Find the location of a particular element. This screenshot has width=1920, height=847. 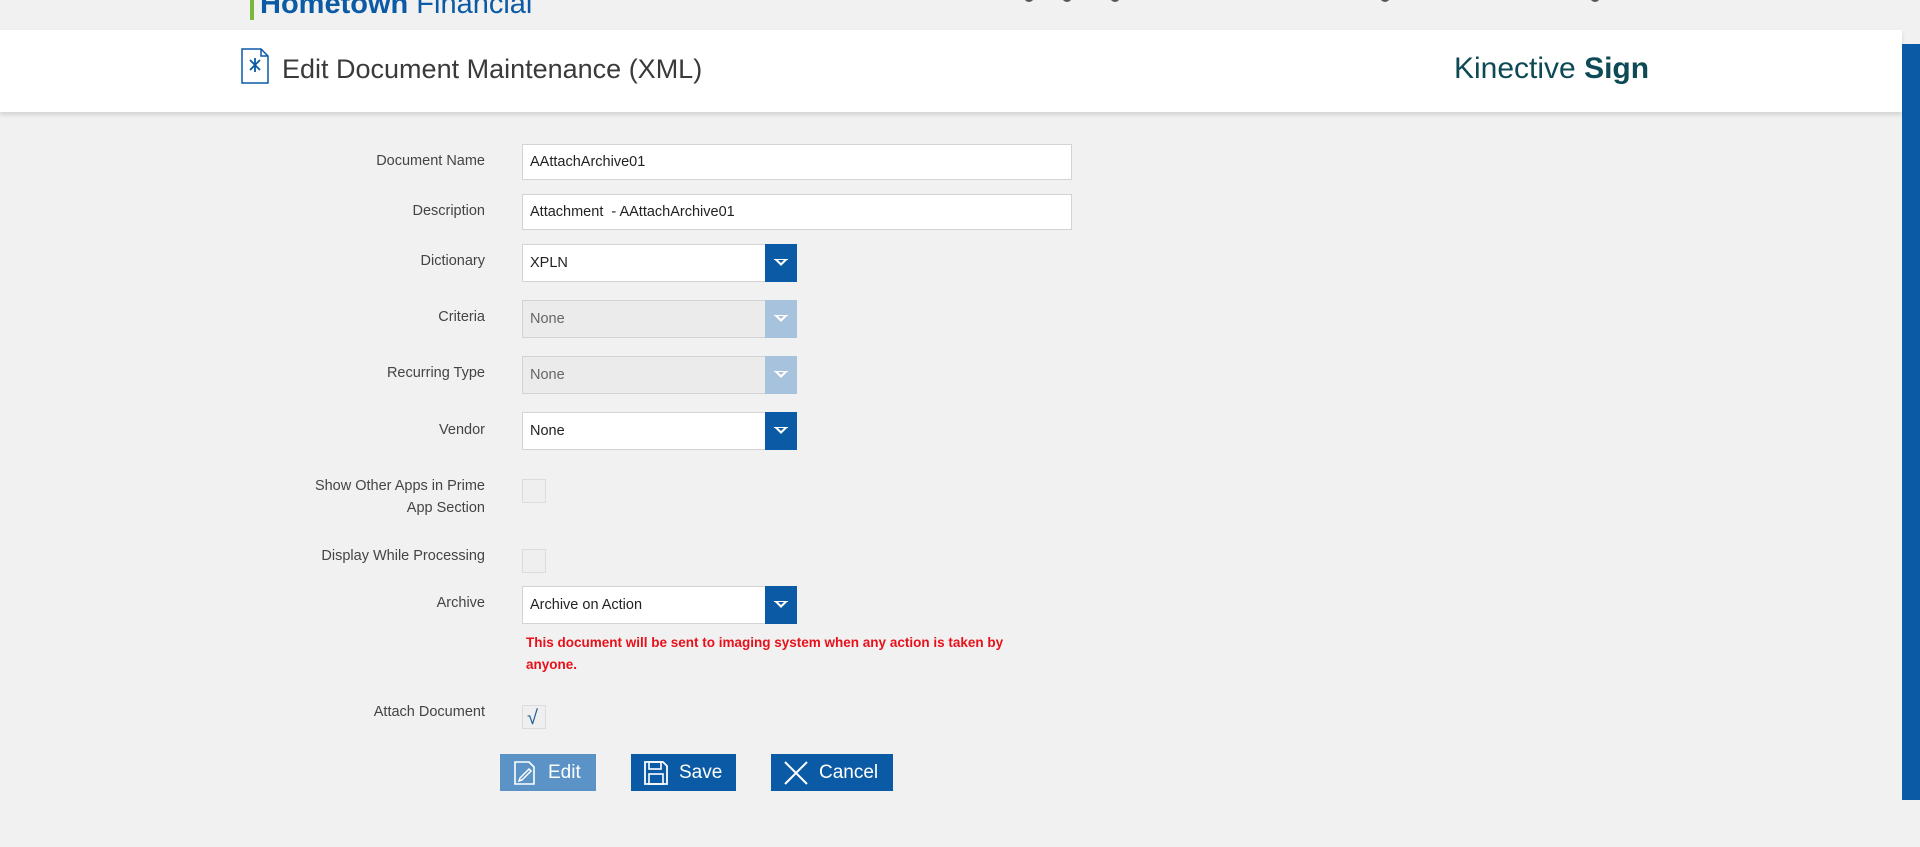

brand-bold: Sign is located at coordinates (1617, 68).